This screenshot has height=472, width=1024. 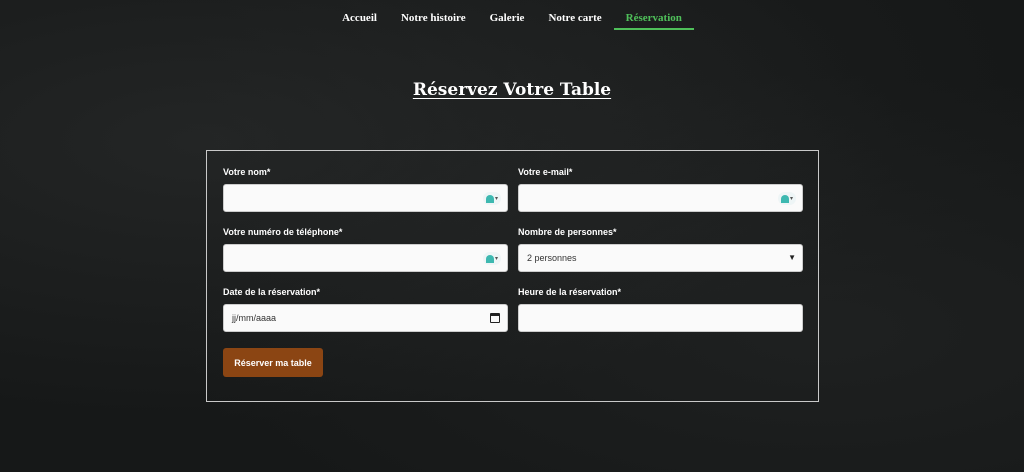 I want to click on guests-select: 2 personnes ▼, so click(x=660, y=258).